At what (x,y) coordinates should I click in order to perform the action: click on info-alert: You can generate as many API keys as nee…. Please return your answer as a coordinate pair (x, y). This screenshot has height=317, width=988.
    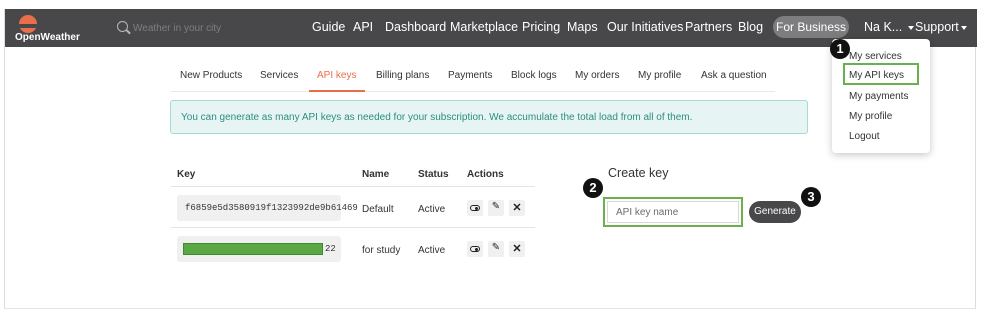
    Looking at the image, I should click on (489, 117).